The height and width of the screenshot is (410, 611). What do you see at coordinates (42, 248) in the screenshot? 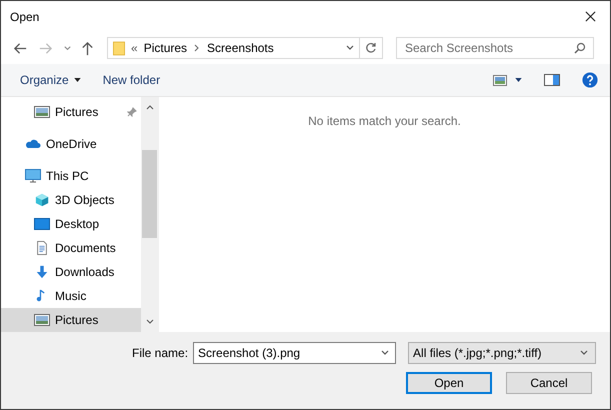
I see `document-icon` at bounding box center [42, 248].